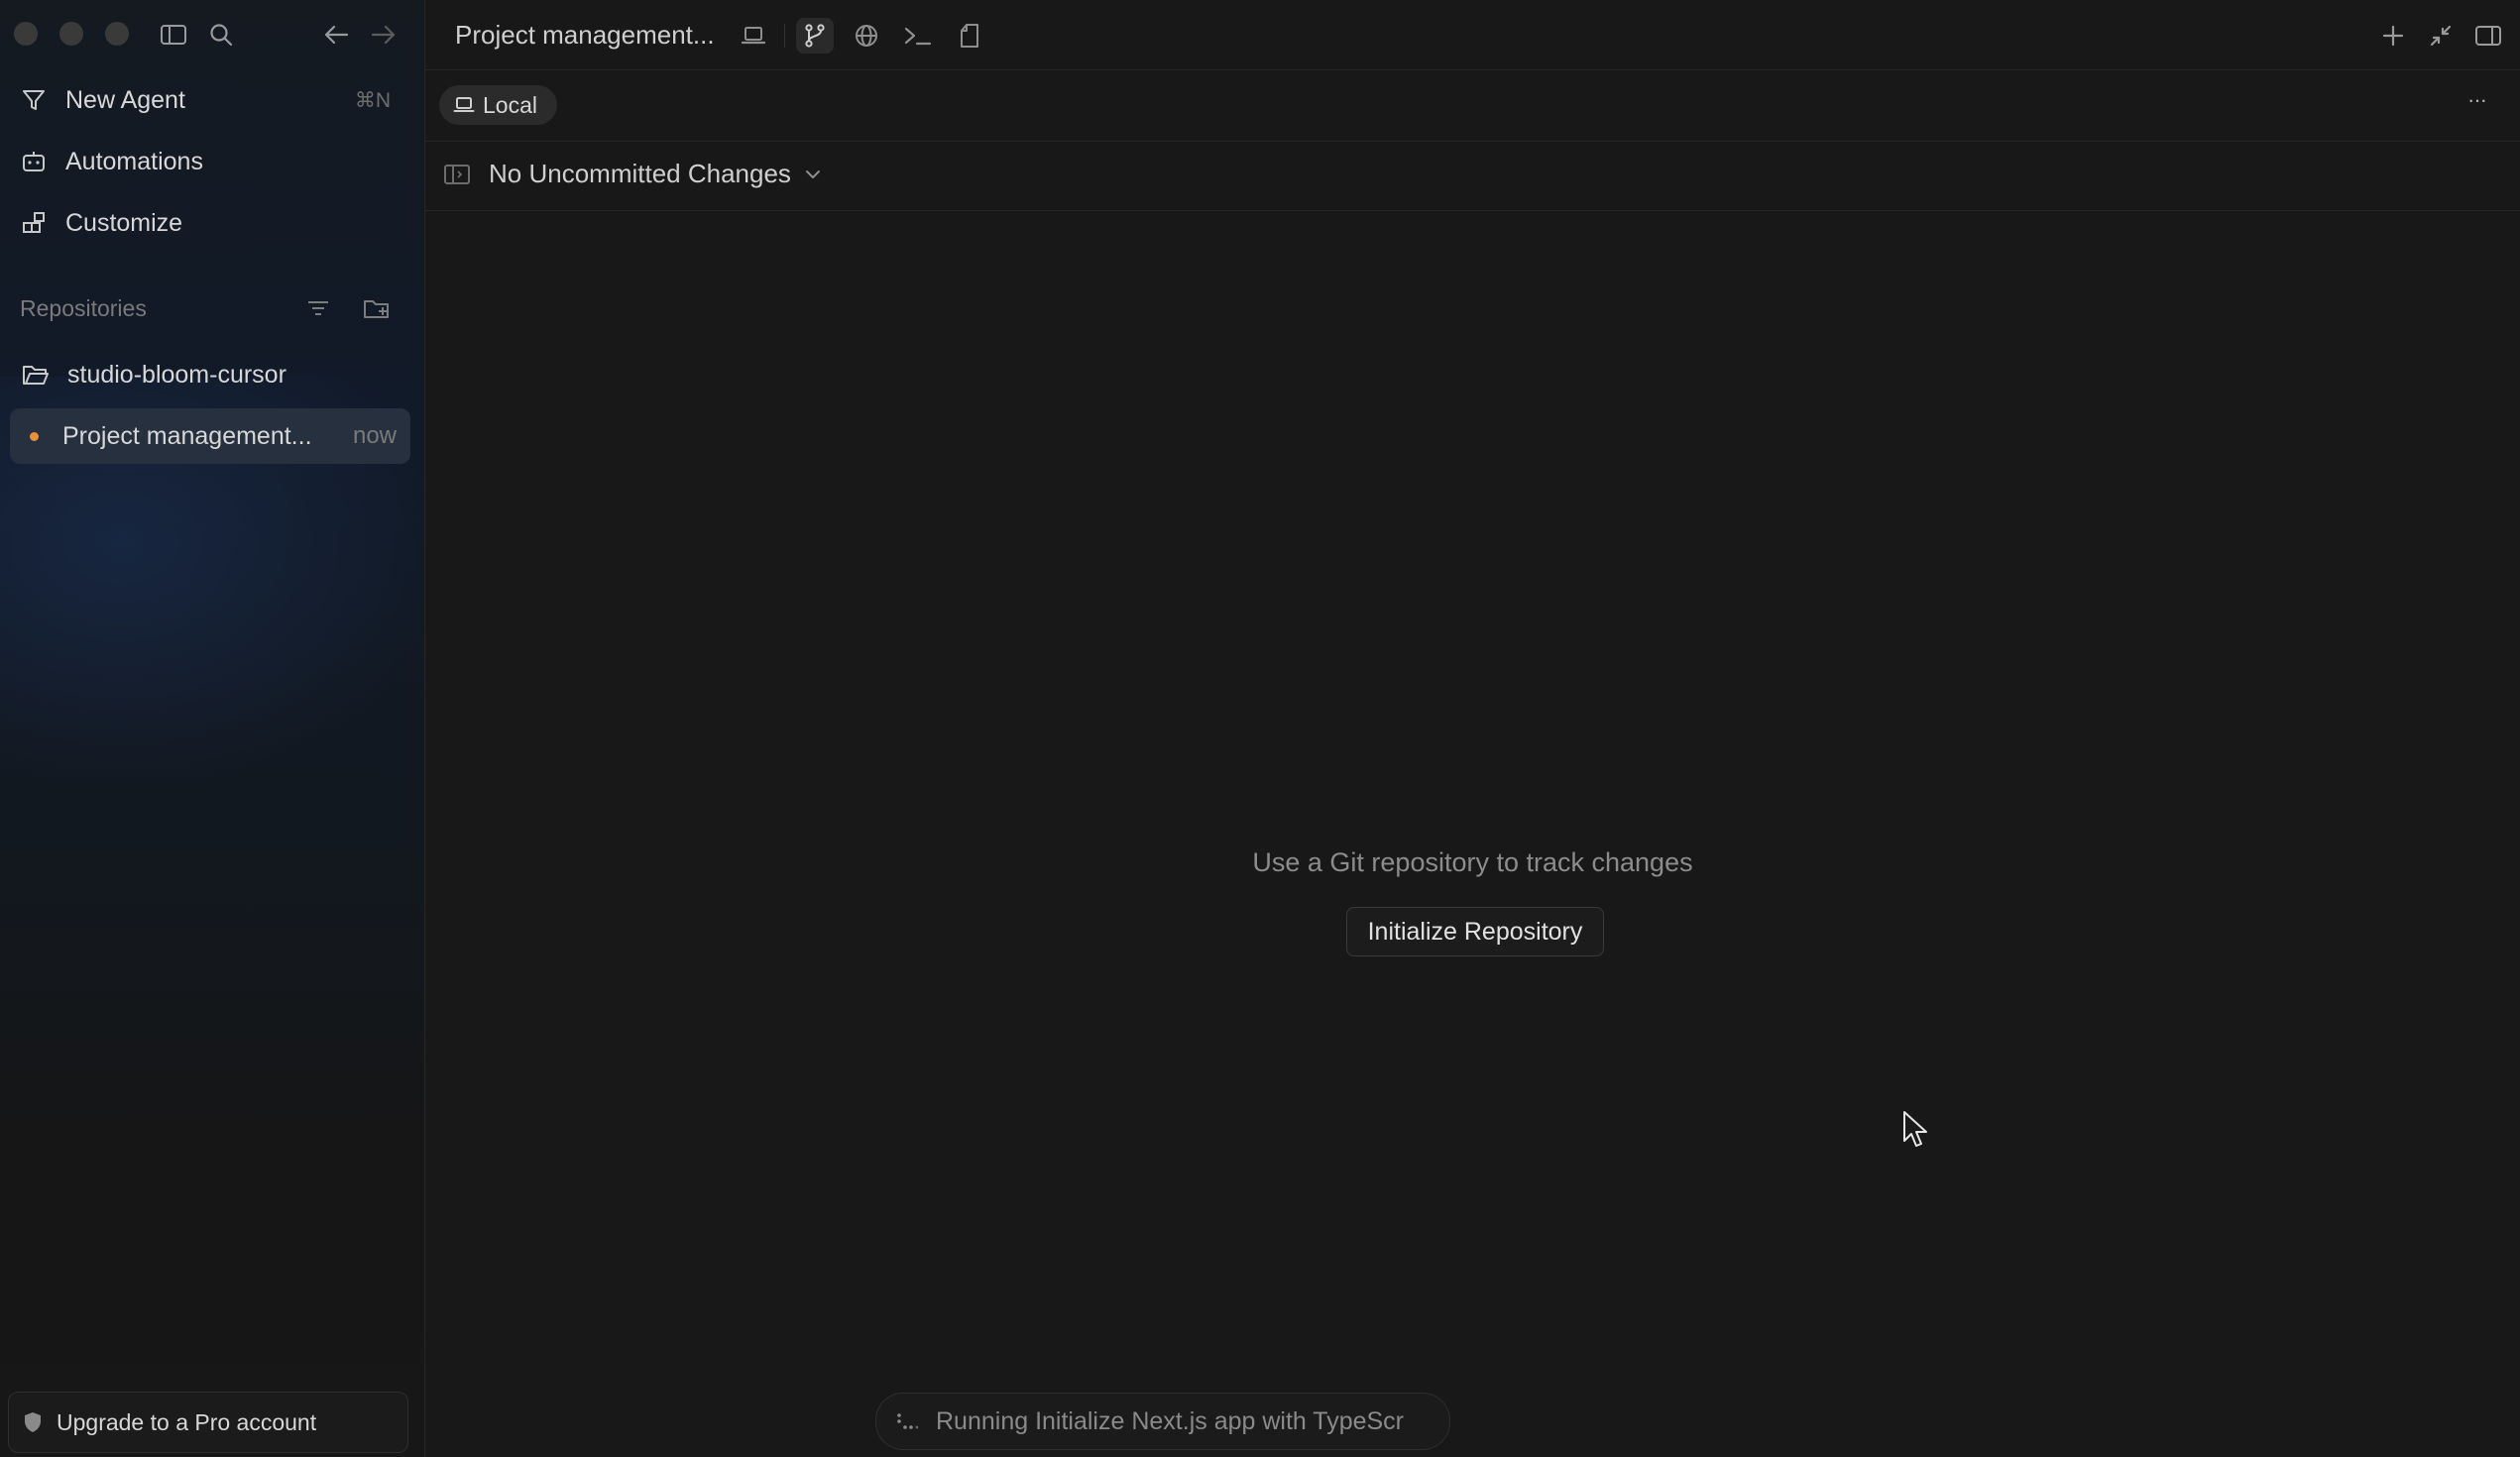 This screenshot has height=1457, width=2520. What do you see at coordinates (34, 161) in the screenshot?
I see `robot-icon` at bounding box center [34, 161].